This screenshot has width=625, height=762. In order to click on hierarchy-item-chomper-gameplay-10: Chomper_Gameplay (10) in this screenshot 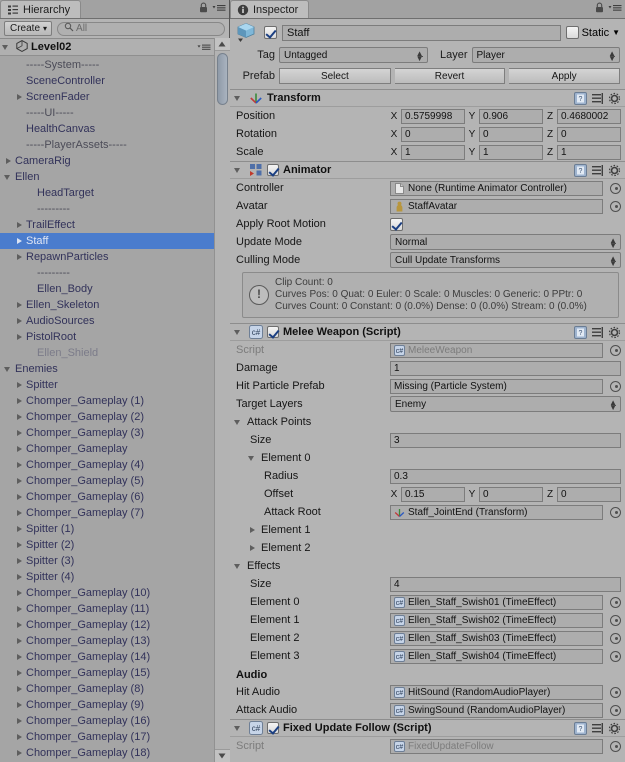, I will do `click(114, 593)`.